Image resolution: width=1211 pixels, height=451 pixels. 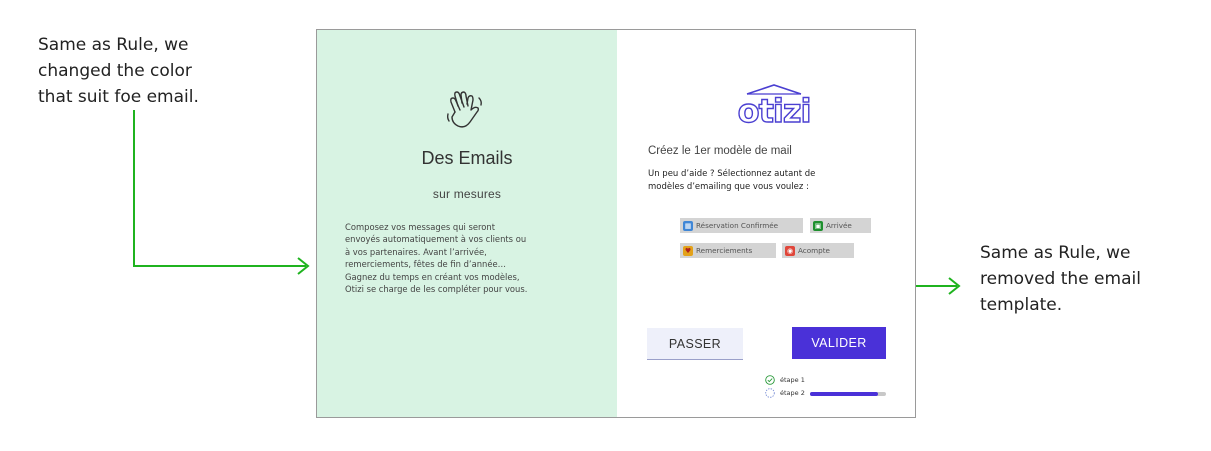 I want to click on tag-label: Remerciements, so click(x=724, y=250).